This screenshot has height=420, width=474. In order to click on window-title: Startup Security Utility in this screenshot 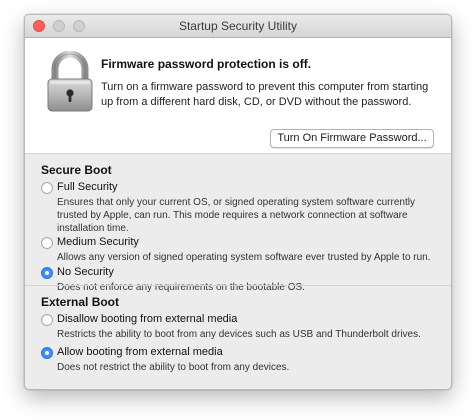, I will do `click(238, 26)`.